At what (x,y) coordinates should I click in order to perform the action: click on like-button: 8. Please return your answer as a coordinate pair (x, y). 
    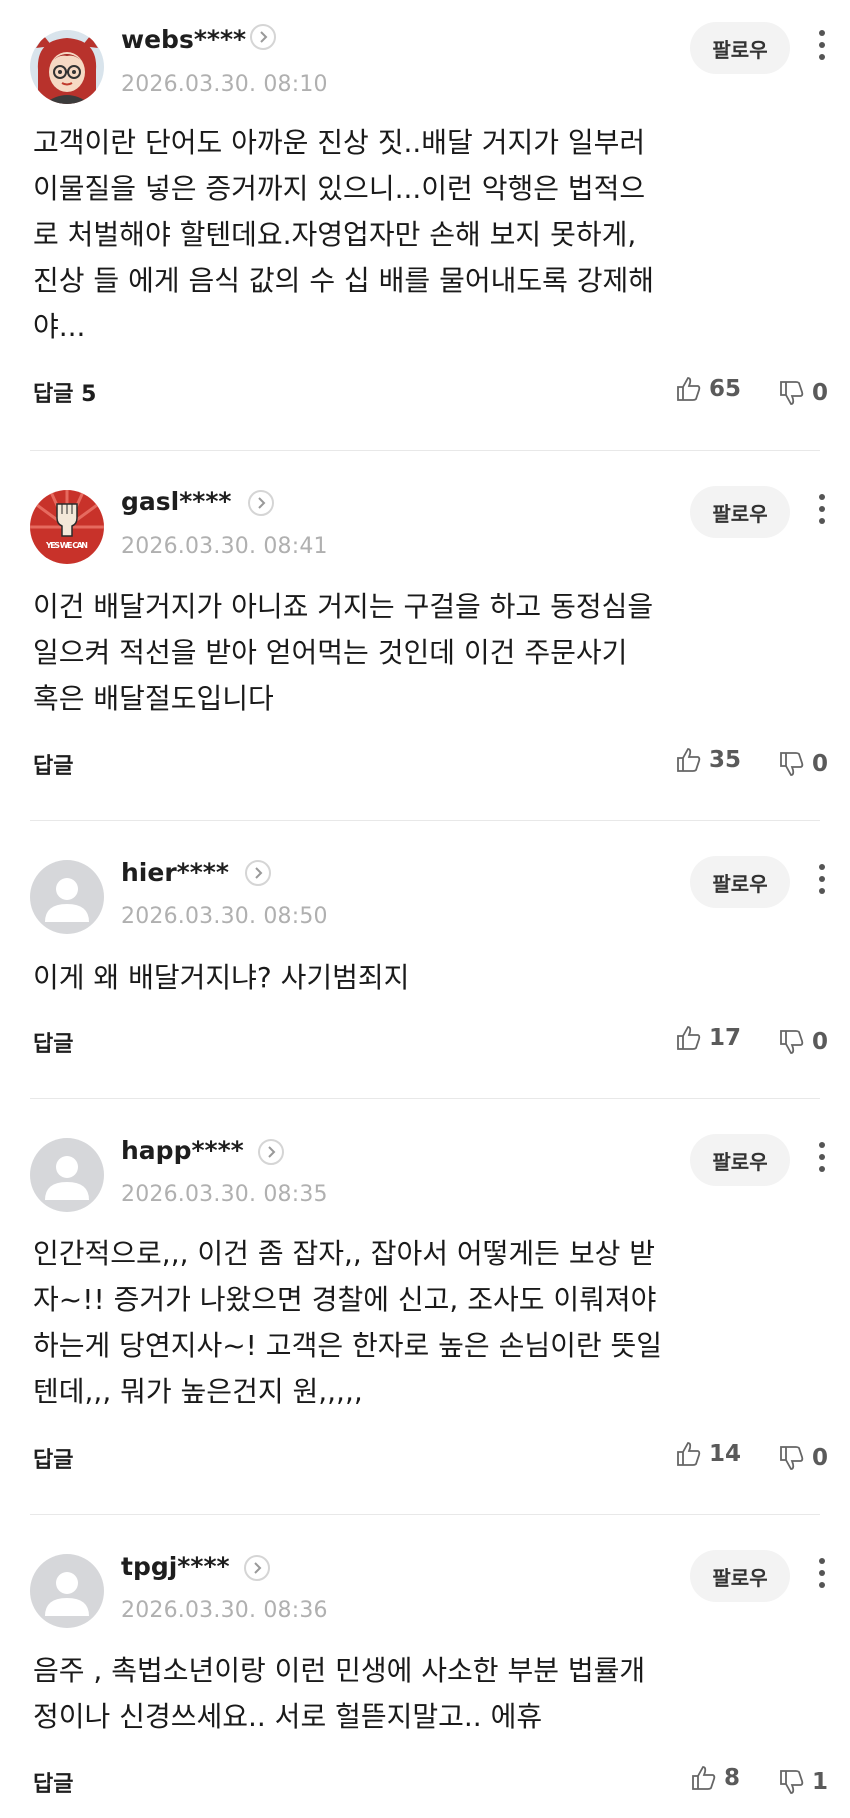
    Looking at the image, I should click on (715, 1778).